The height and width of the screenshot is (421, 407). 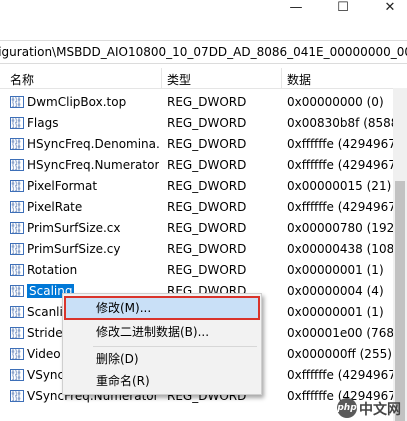 I want to click on value-name-text: Rotation, so click(x=52, y=270).